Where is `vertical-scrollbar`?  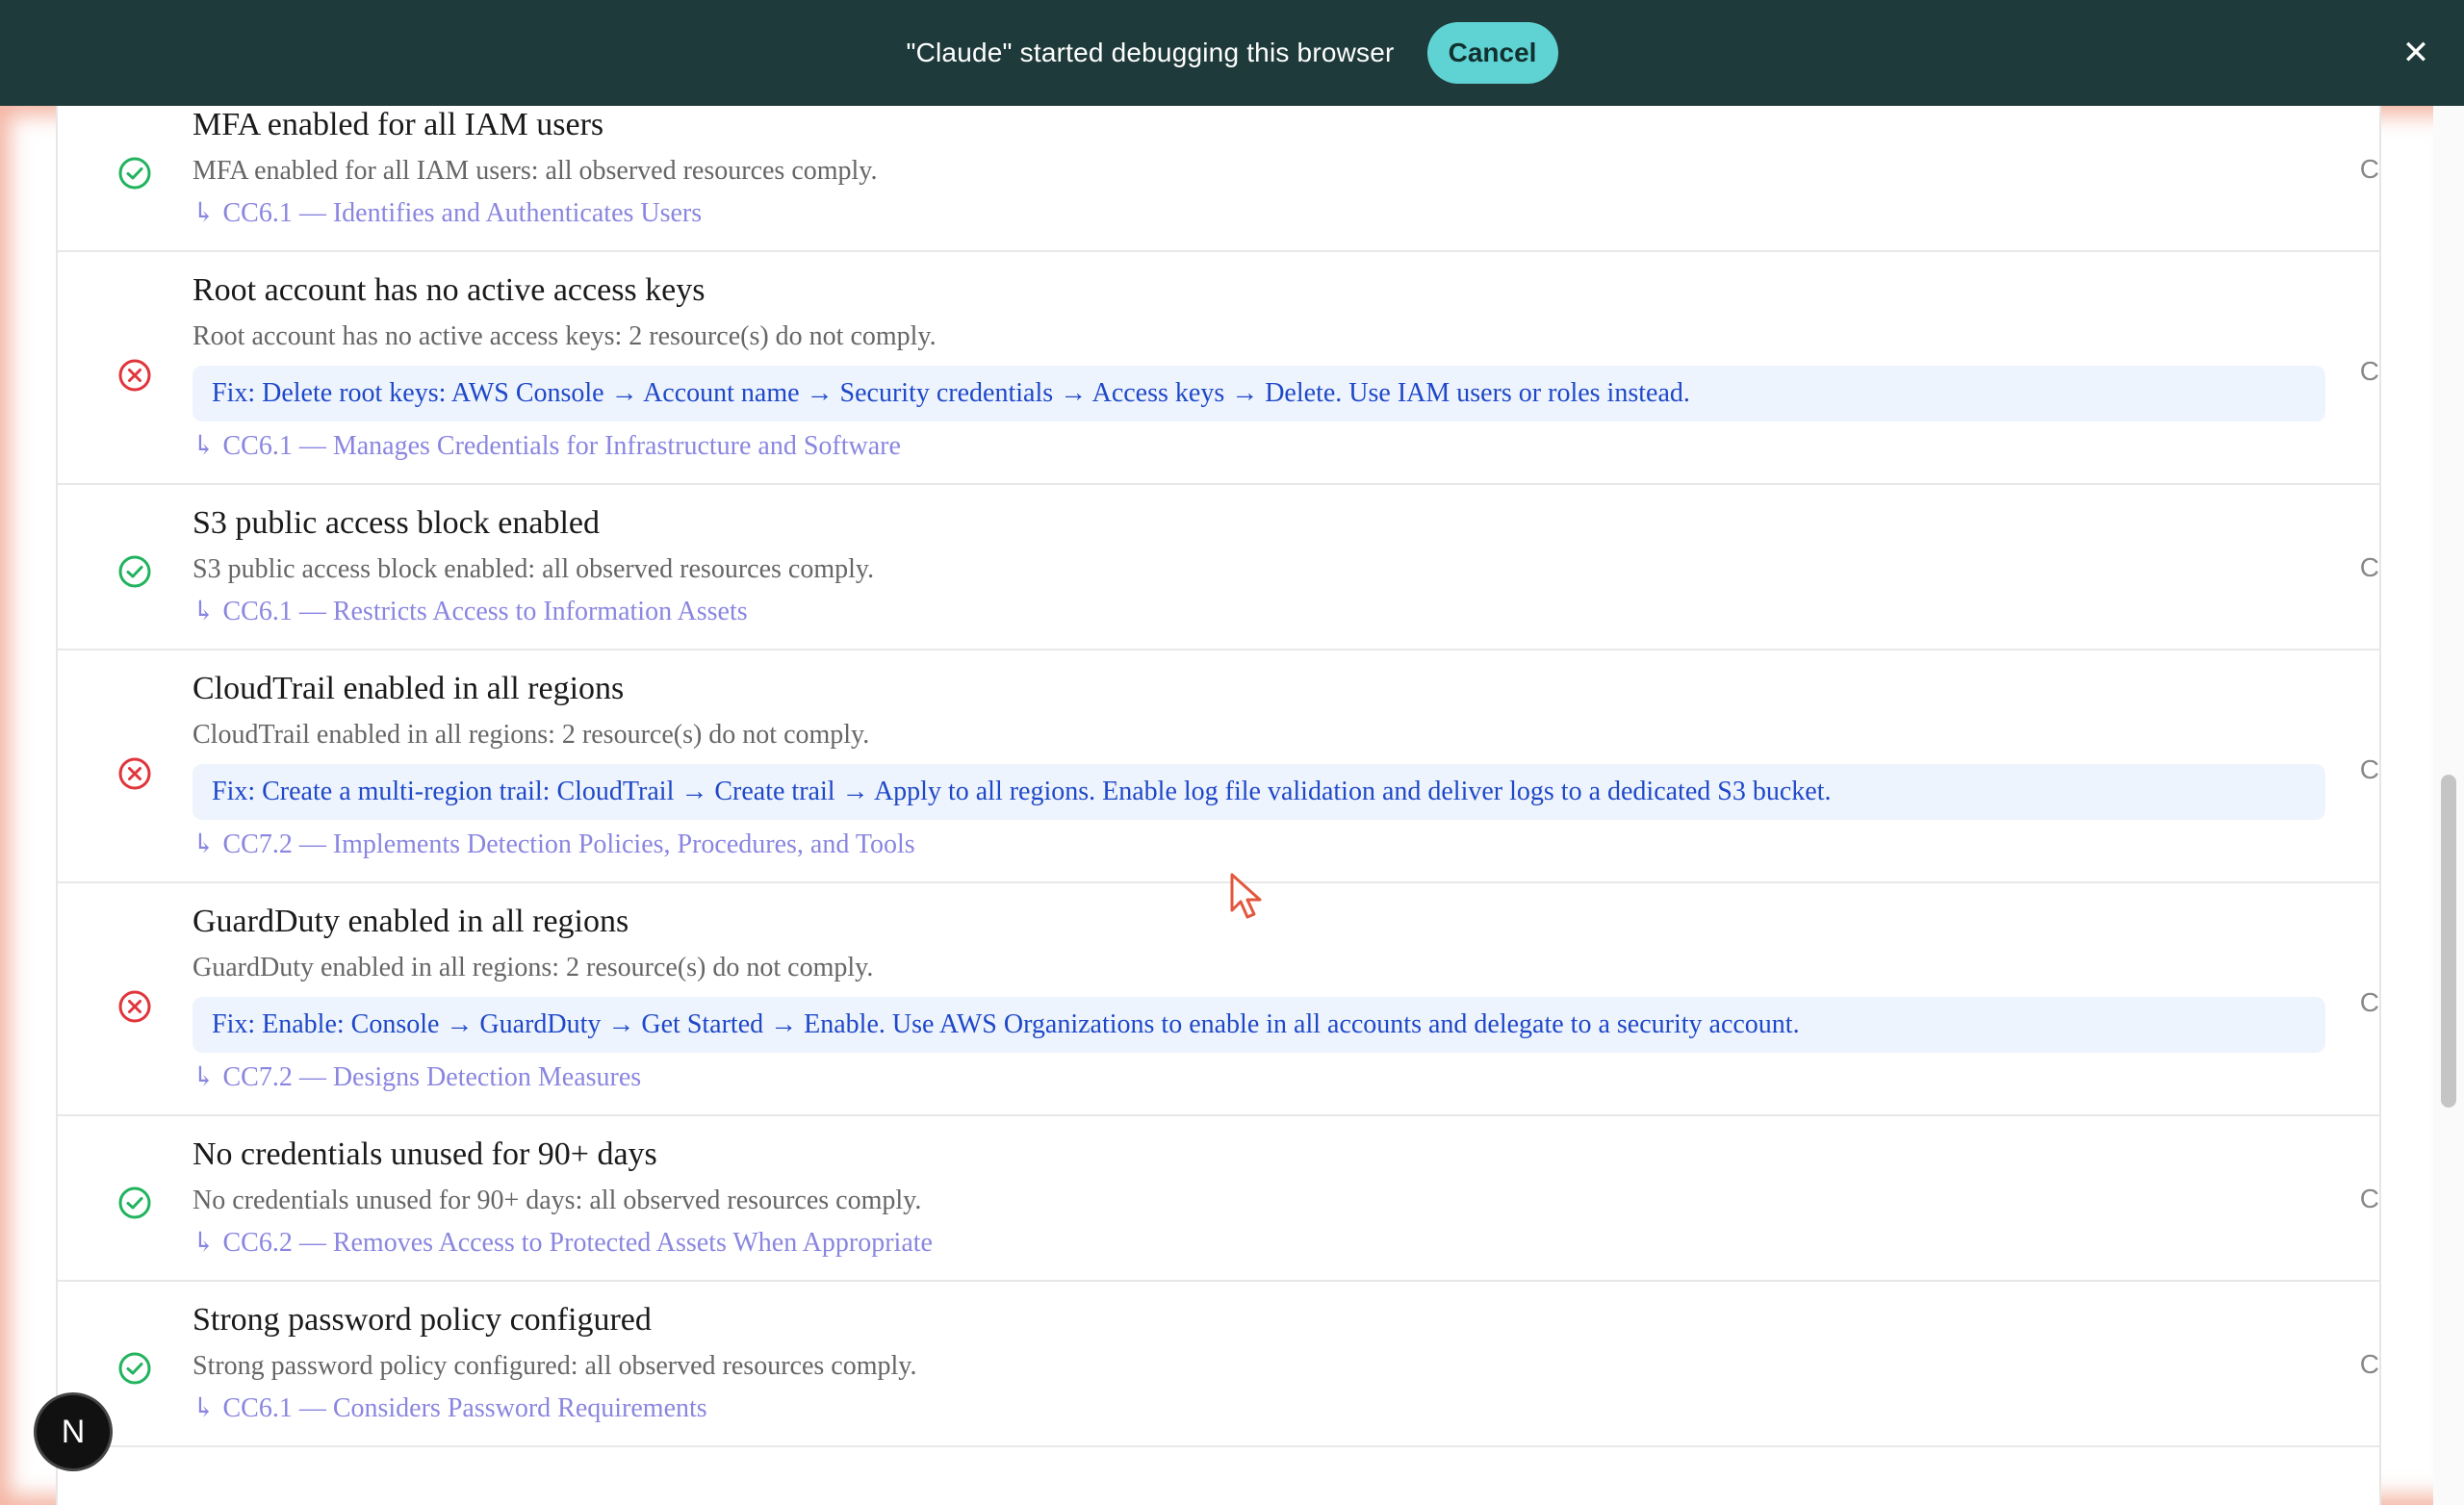
vertical-scrollbar is located at coordinates (2448, 805).